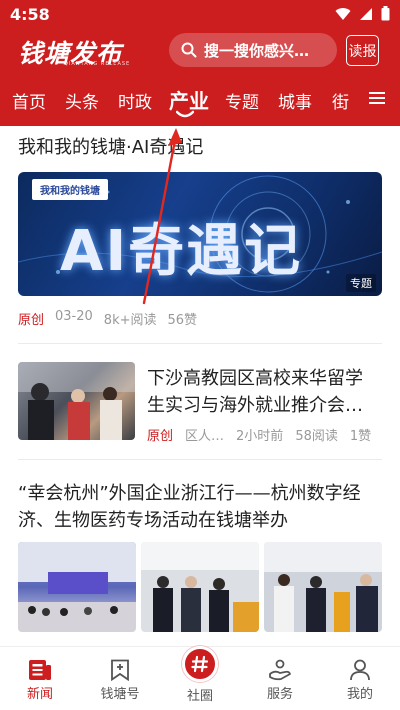 This screenshot has height=710, width=400. What do you see at coordinates (120, 694) in the screenshot?
I see `nav-qiantang-account-label: 钱塘号` at bounding box center [120, 694].